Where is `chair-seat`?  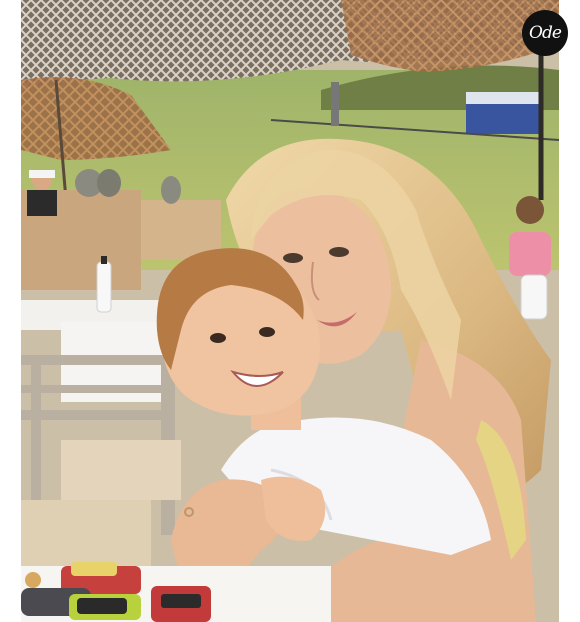
chair-seat is located at coordinates (86, 535).